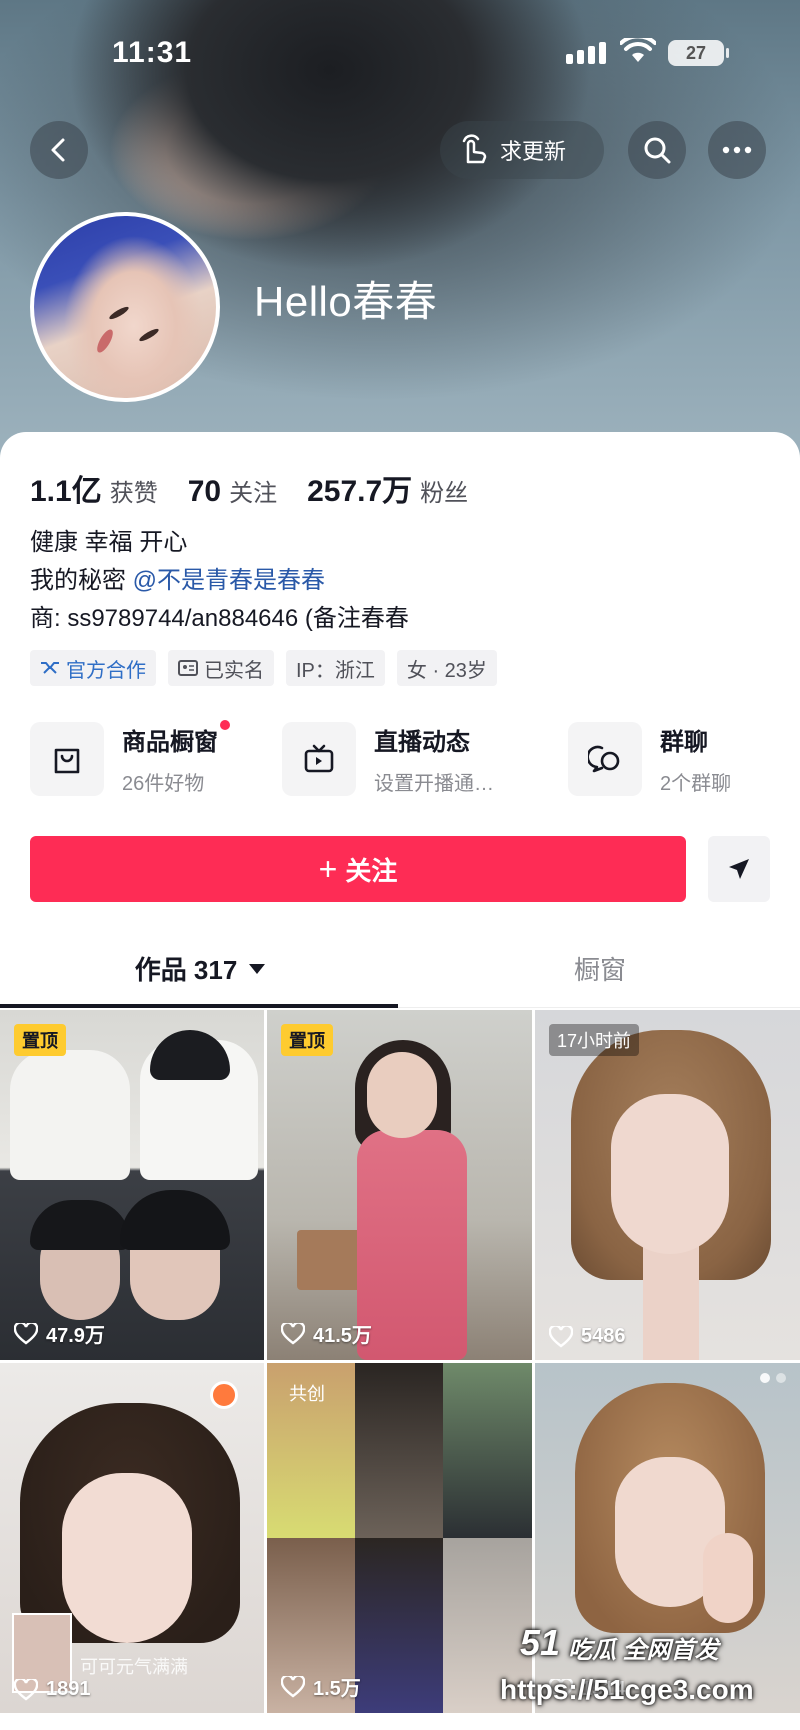 The image size is (800, 1730). I want to click on stat-followers-label: 粉丝, so click(444, 493).